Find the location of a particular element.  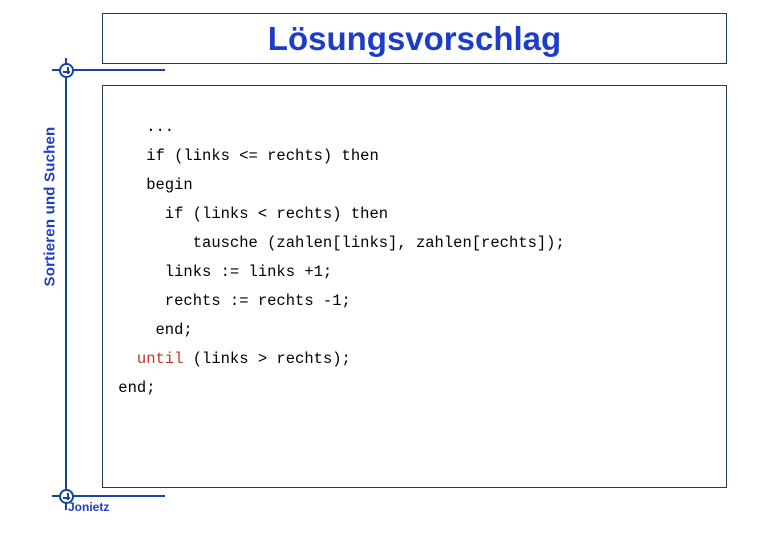

code-keyword-until: until is located at coordinates (160, 359).